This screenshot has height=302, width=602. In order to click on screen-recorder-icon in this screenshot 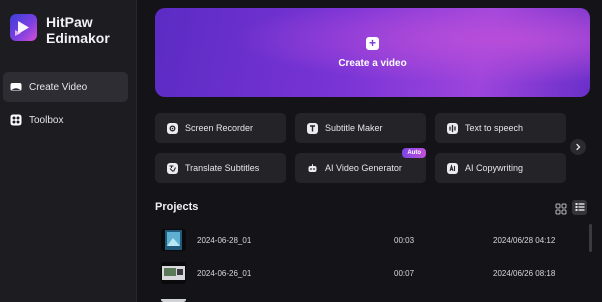, I will do `click(172, 128)`.